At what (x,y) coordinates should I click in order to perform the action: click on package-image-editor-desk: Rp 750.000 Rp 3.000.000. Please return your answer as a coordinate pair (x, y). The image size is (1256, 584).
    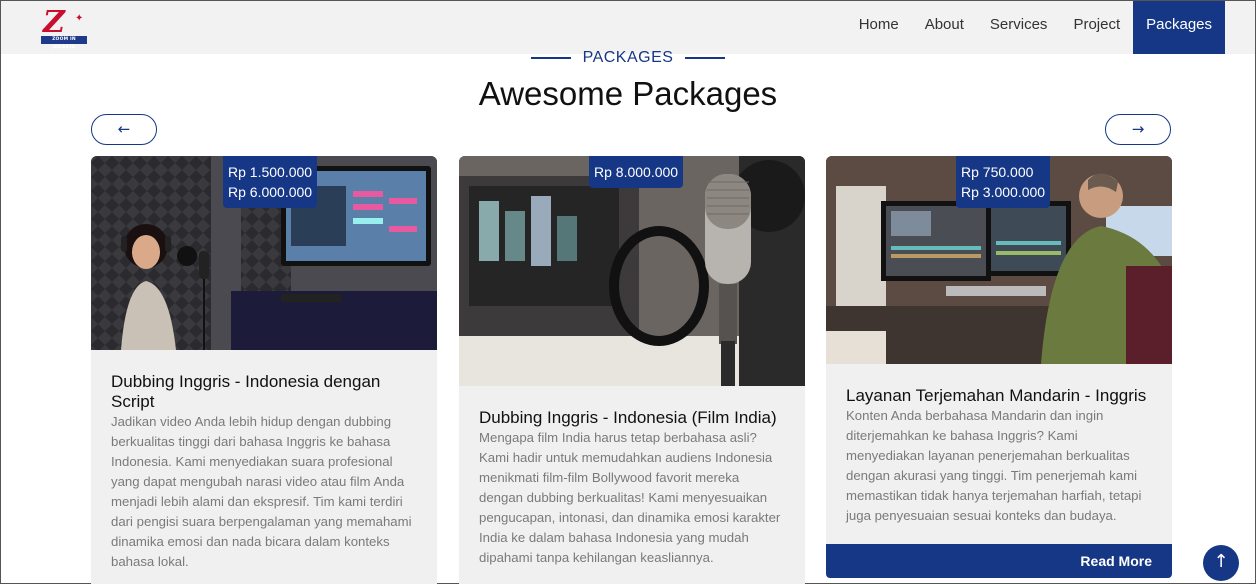
    Looking at the image, I should click on (999, 260).